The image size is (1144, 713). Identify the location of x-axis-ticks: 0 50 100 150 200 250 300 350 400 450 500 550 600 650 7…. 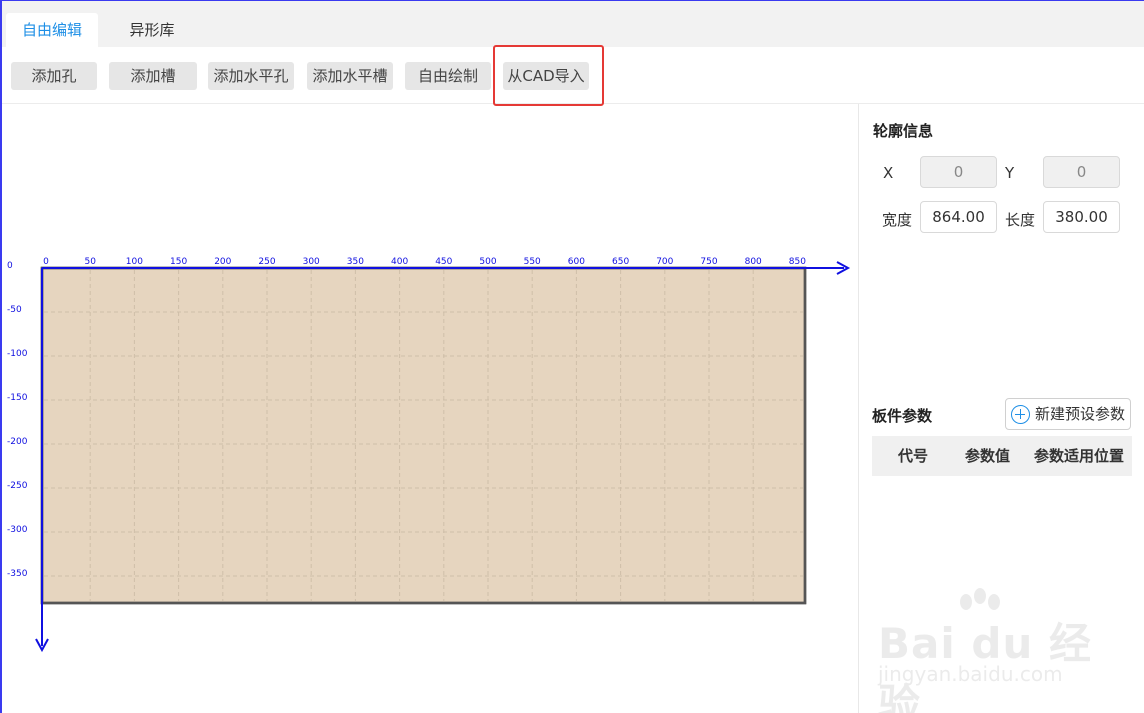
(424, 262).